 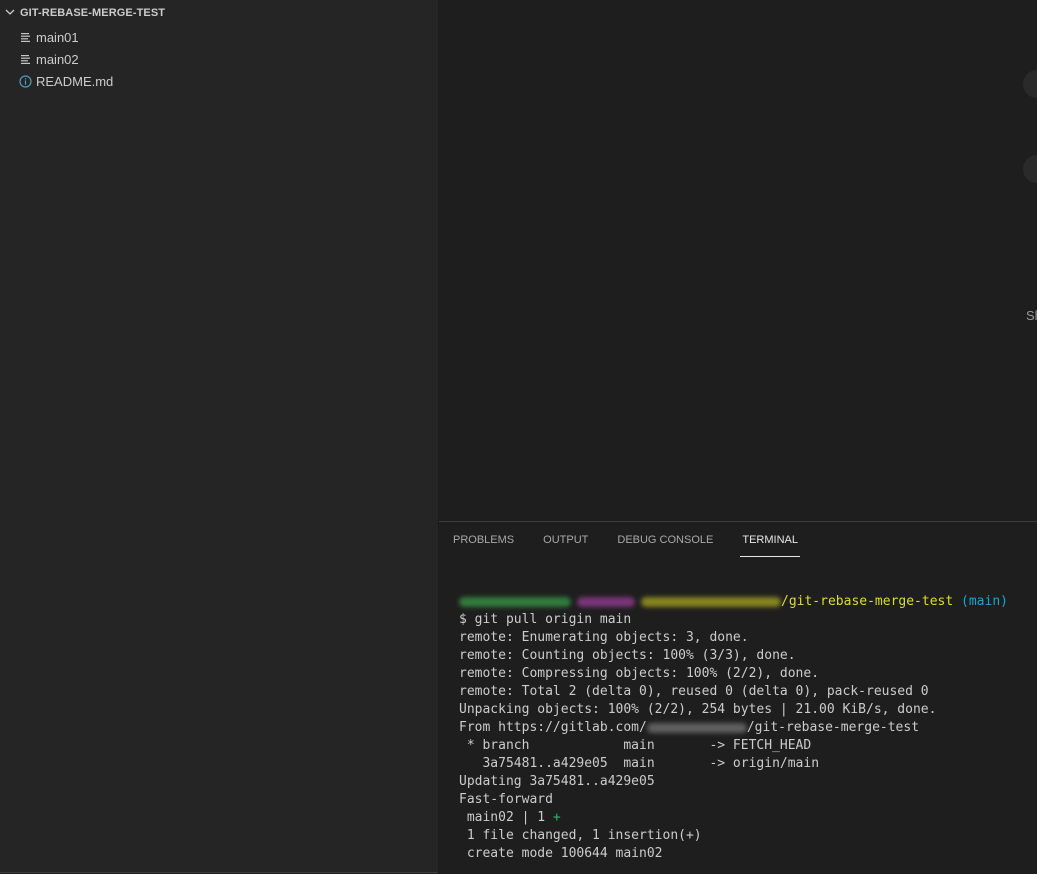 What do you see at coordinates (604, 637) in the screenshot?
I see `terminal-line: remote: Enumerating objects: 3, done.` at bounding box center [604, 637].